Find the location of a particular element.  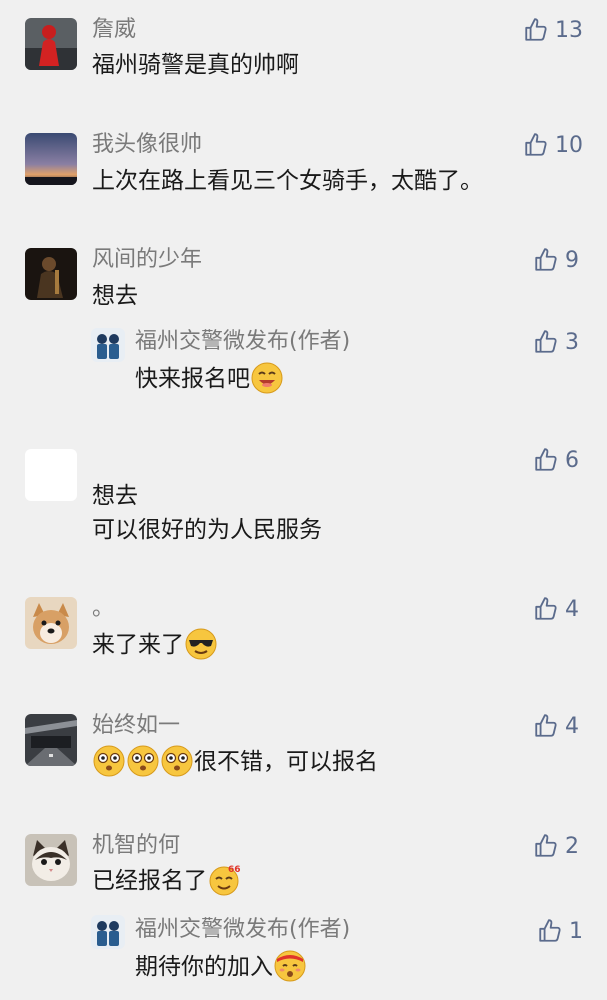

like-count: 10 is located at coordinates (569, 145).